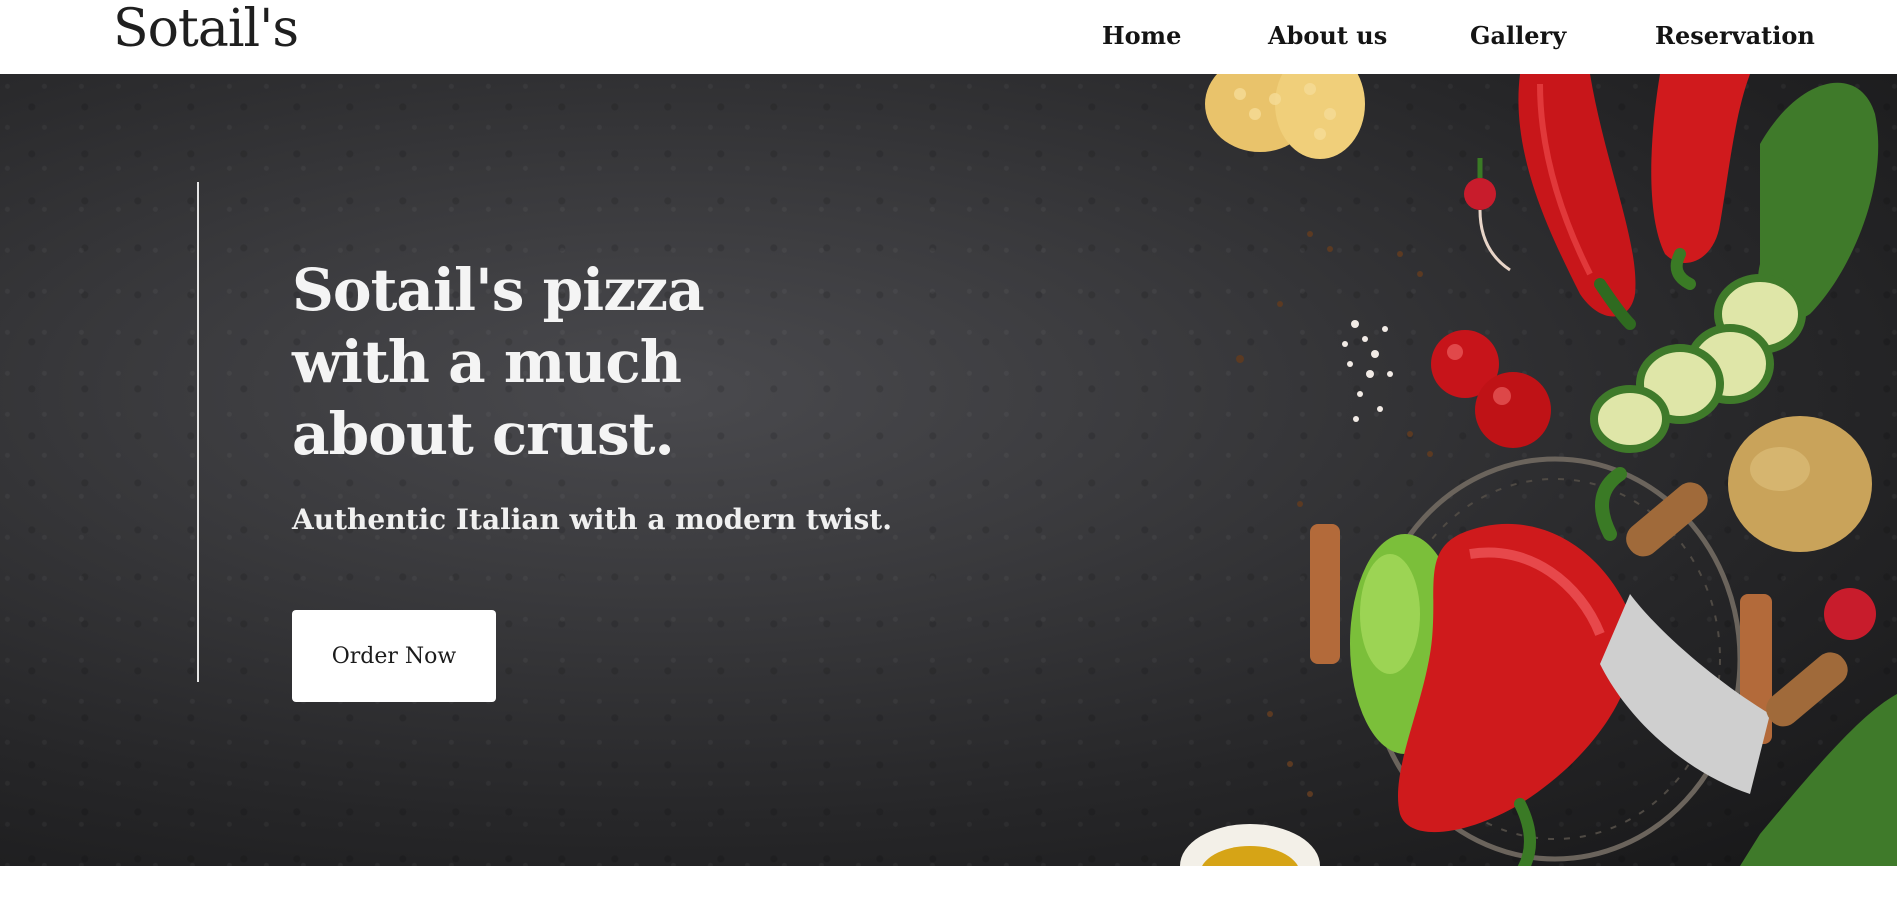 The width and height of the screenshot is (1897, 902). What do you see at coordinates (206, 29) in the screenshot?
I see `site-logo: Sotail's` at bounding box center [206, 29].